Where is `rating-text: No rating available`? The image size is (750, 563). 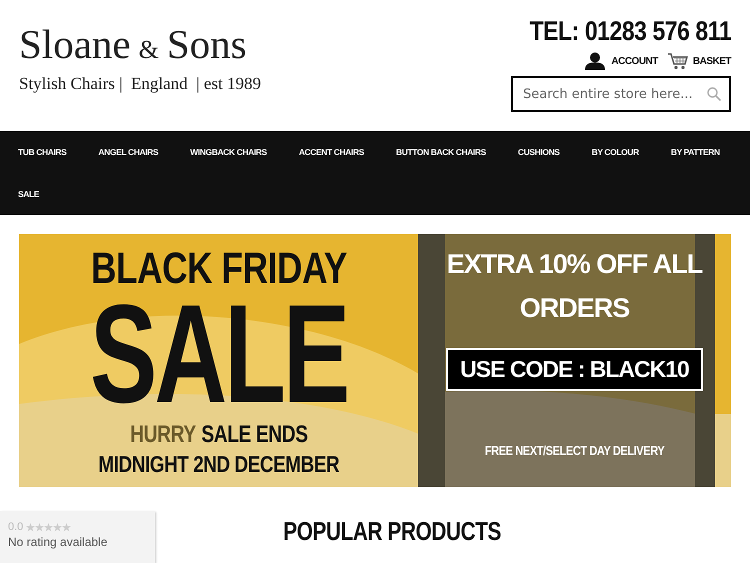 rating-text: No rating available is located at coordinates (58, 542).